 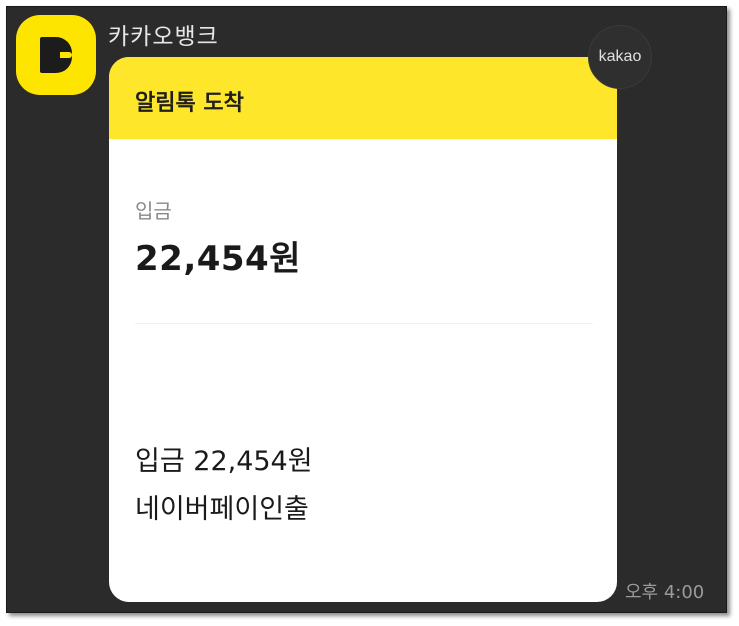 I want to click on kakao-badge-label: kakao, so click(x=620, y=56).